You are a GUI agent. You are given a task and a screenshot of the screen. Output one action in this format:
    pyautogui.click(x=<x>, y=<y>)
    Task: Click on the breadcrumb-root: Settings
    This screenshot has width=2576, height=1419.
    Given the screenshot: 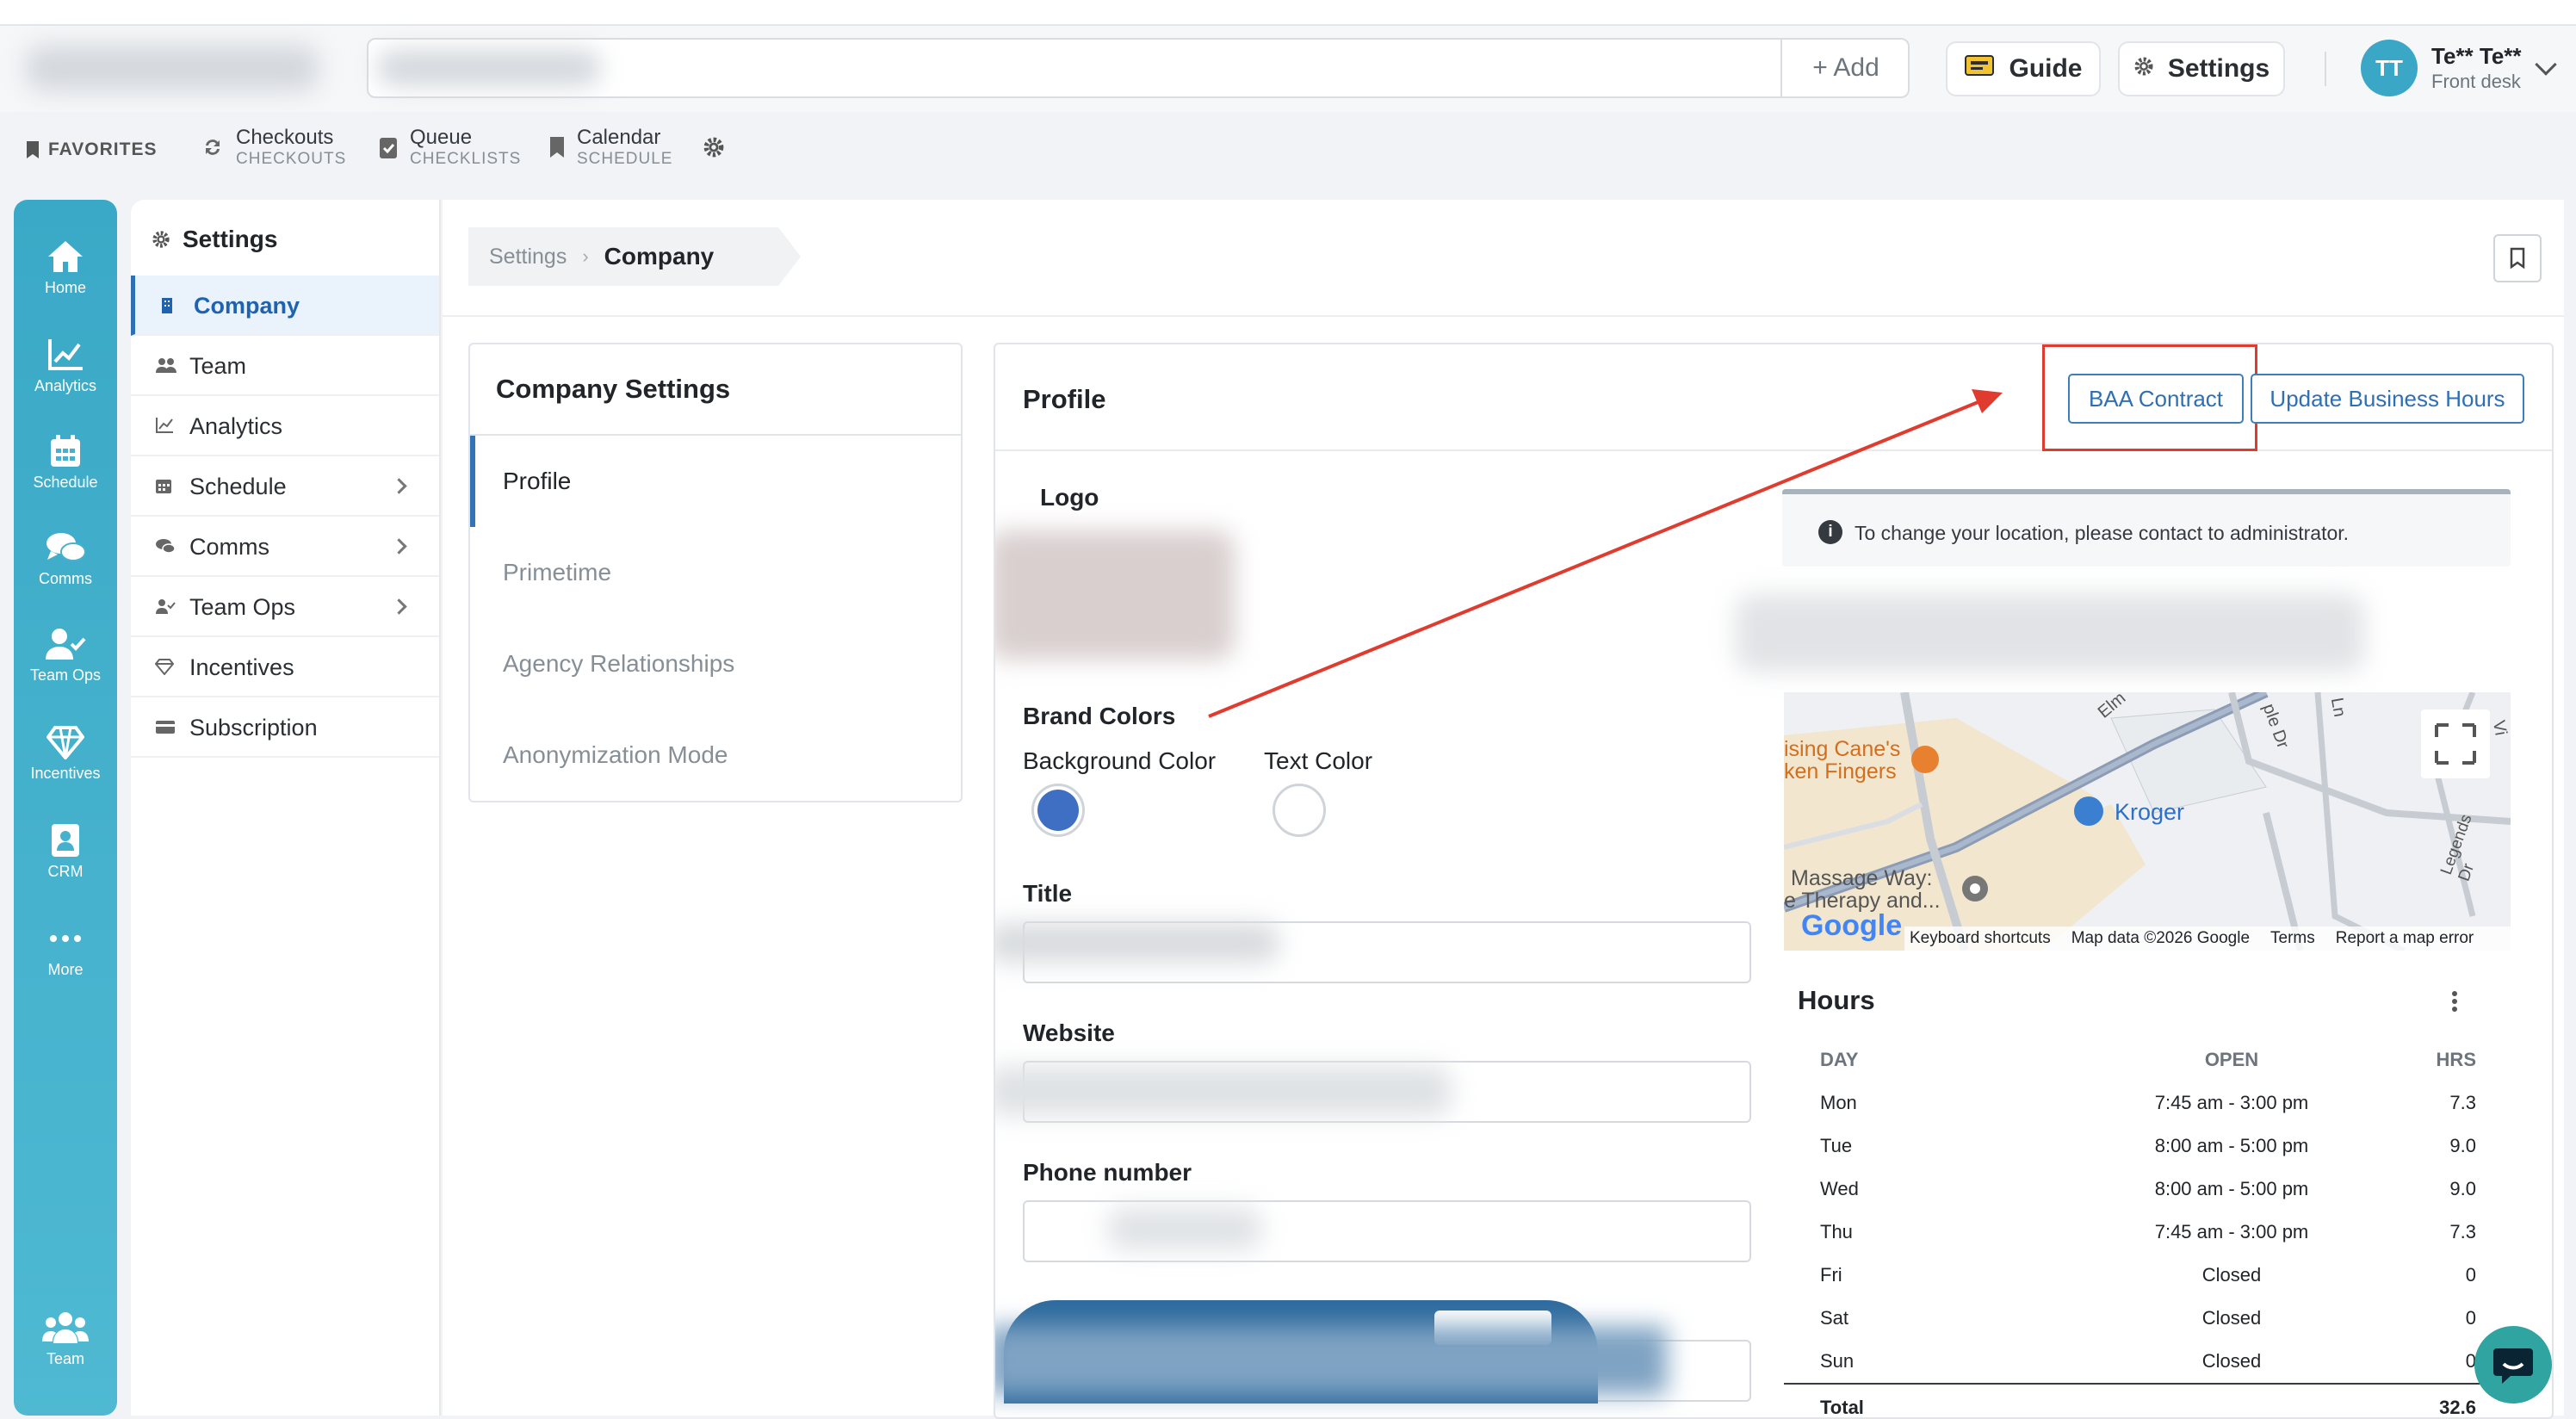 What is the action you would take?
    pyautogui.click(x=528, y=257)
    